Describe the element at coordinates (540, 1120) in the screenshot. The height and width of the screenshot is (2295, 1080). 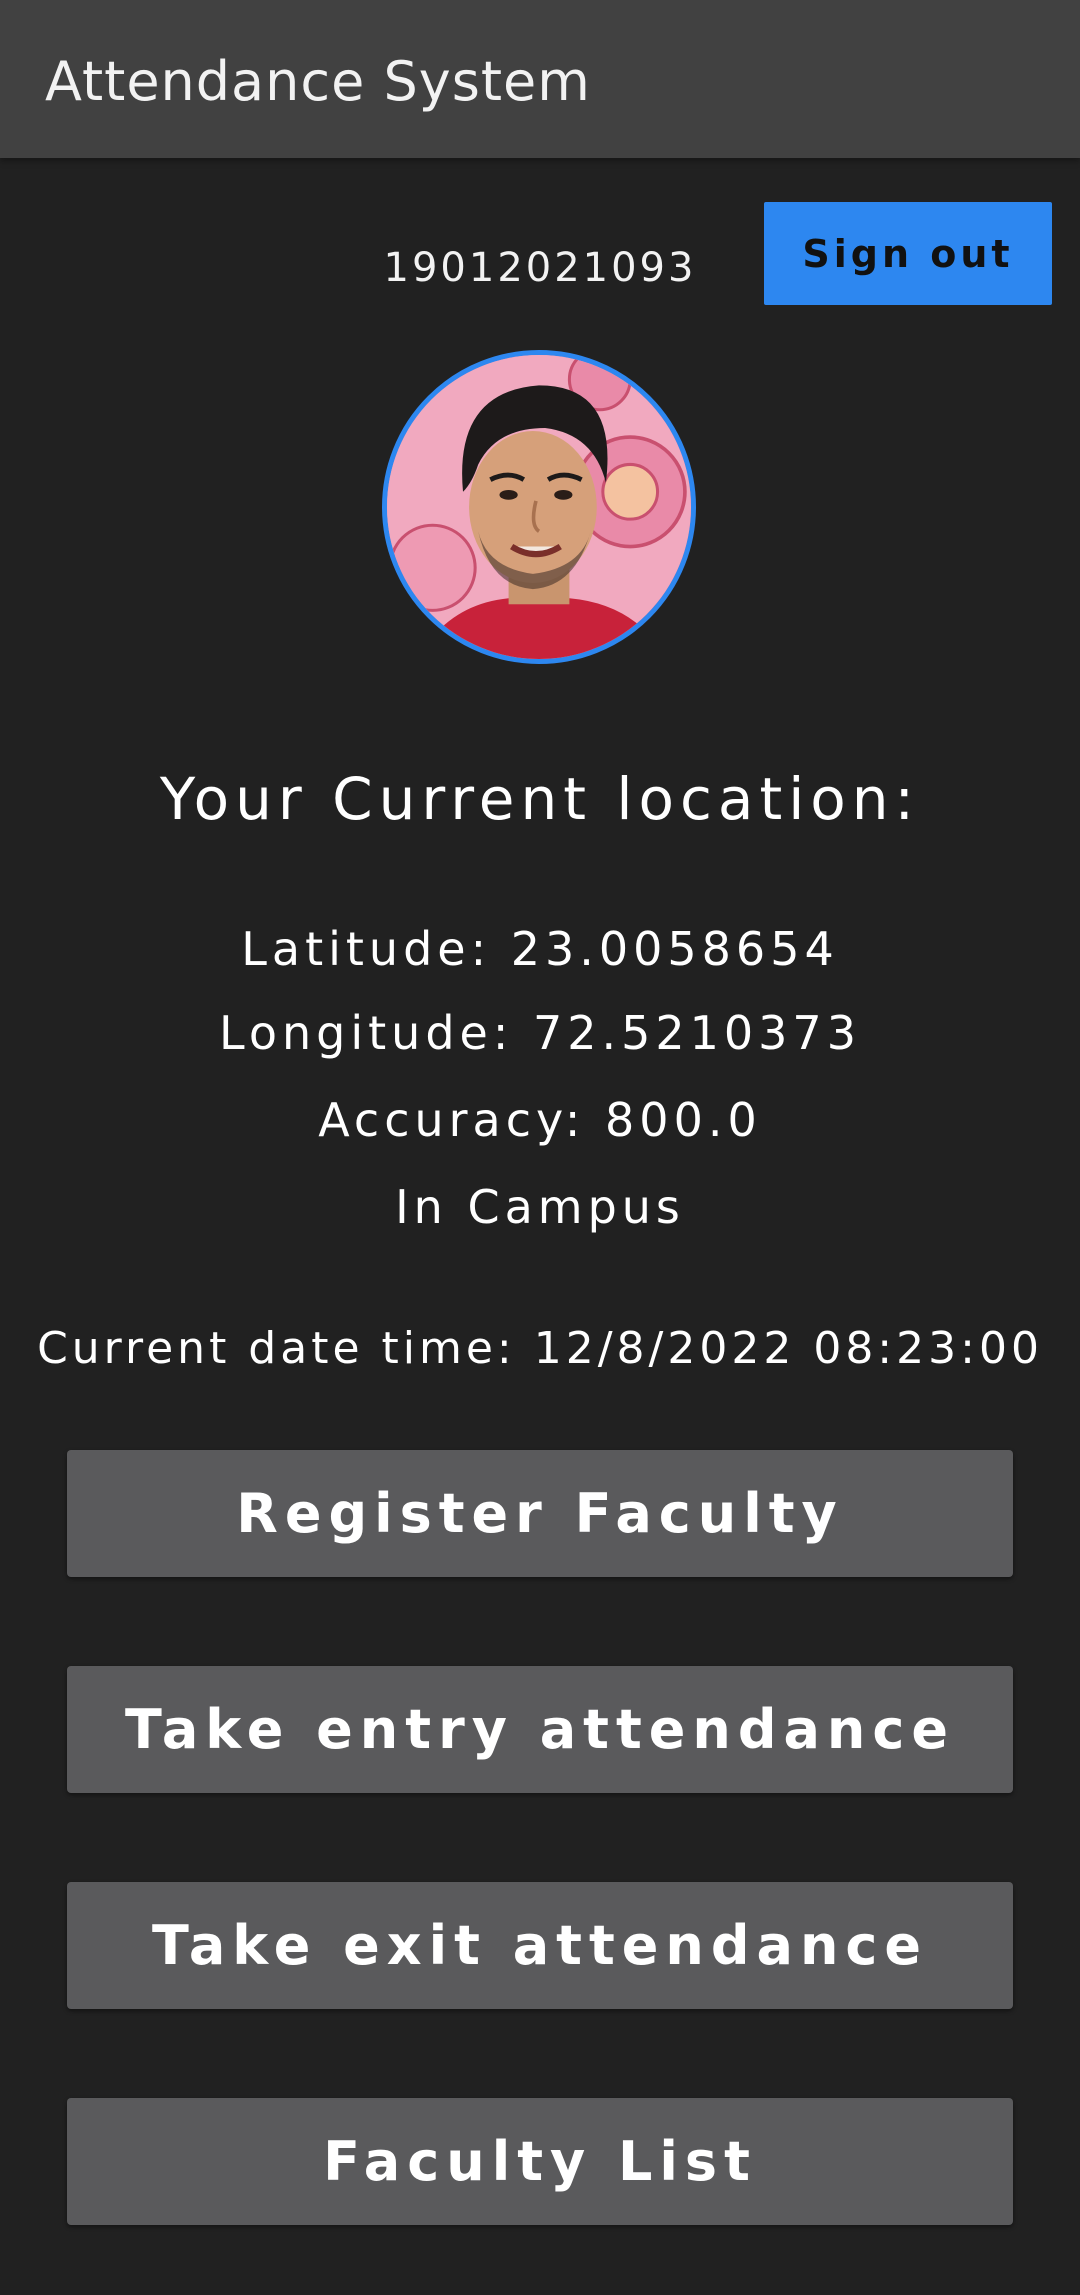
I see `accuracy-text: Accuracy: 800.0` at that location.